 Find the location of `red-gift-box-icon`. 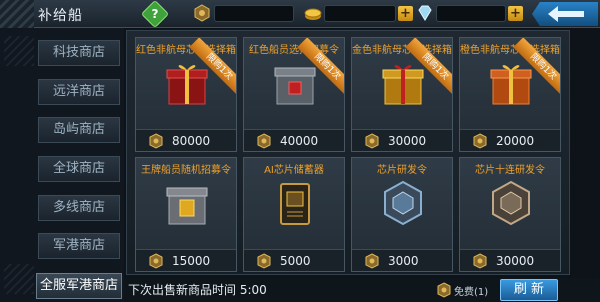

red-gift-box-icon is located at coordinates (187, 85).